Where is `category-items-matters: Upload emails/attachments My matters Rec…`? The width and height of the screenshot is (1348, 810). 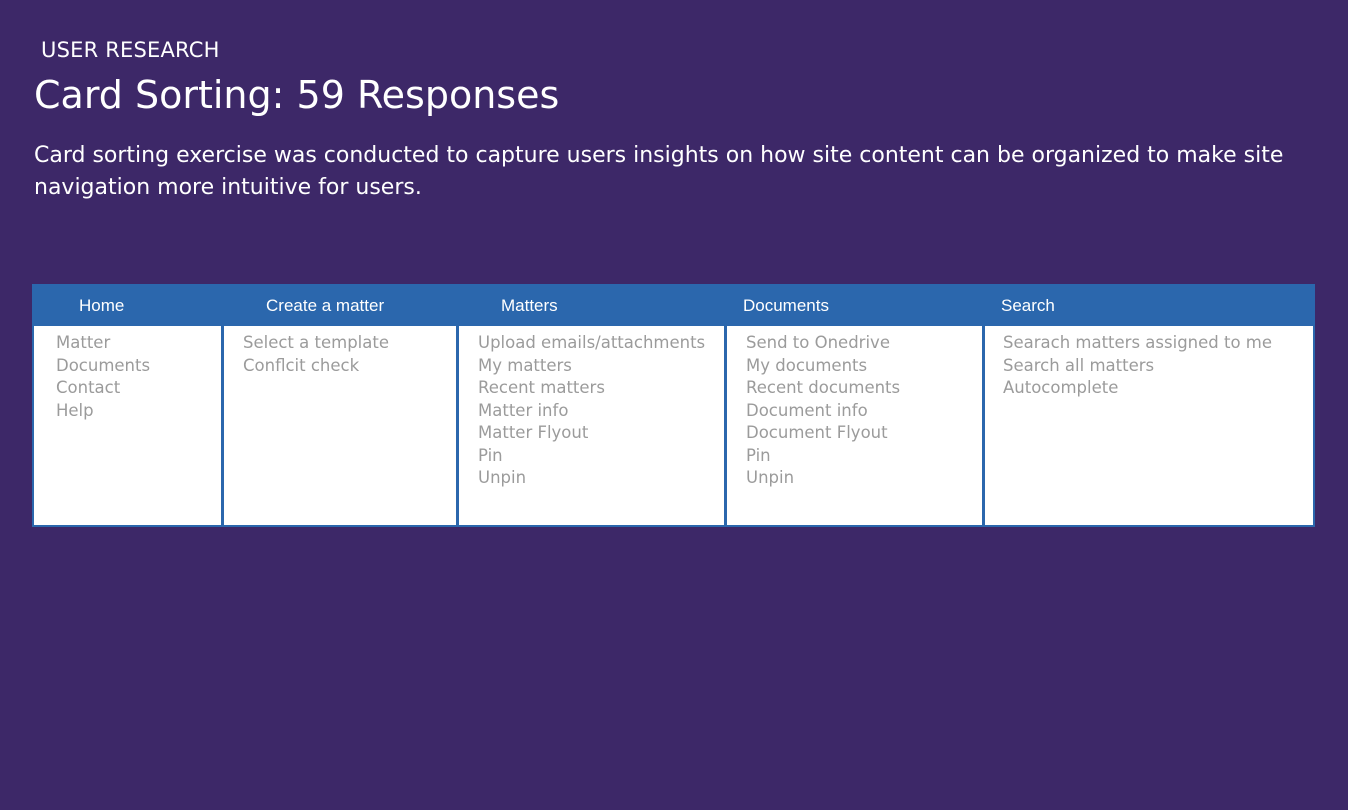 category-items-matters: Upload emails/attachments My matters Rec… is located at coordinates (591, 408).